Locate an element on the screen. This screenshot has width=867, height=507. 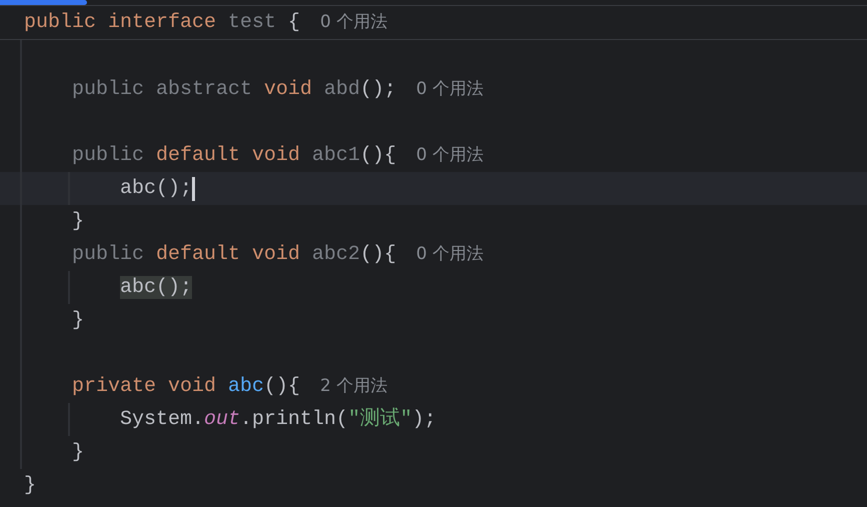
text-caret is located at coordinates (194, 188).